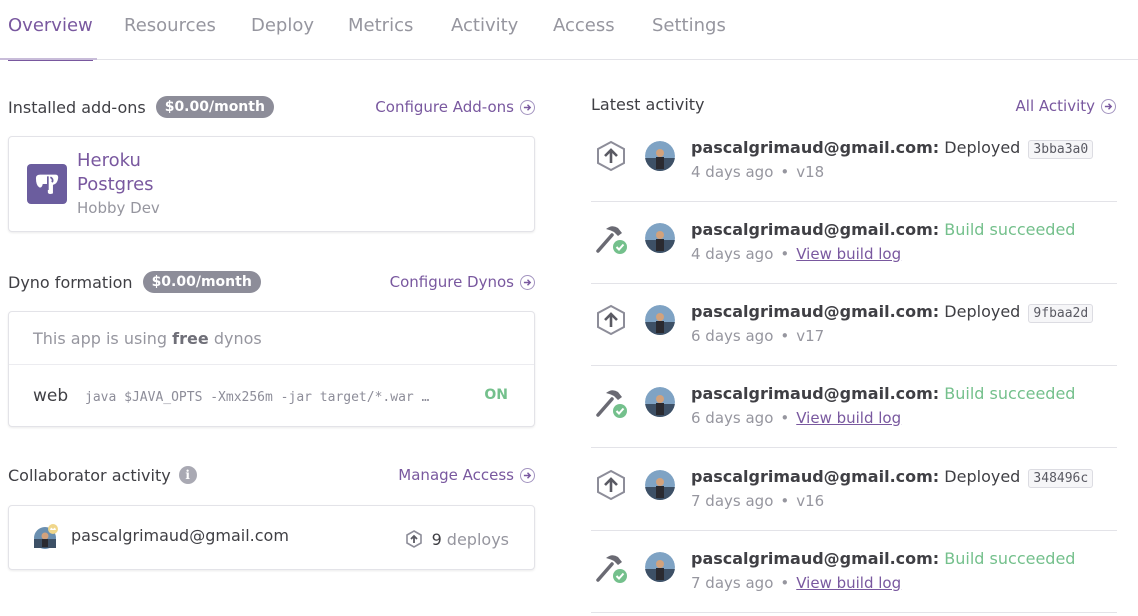  I want to click on activity-meta: 7 days ago • v16, so click(757, 501).